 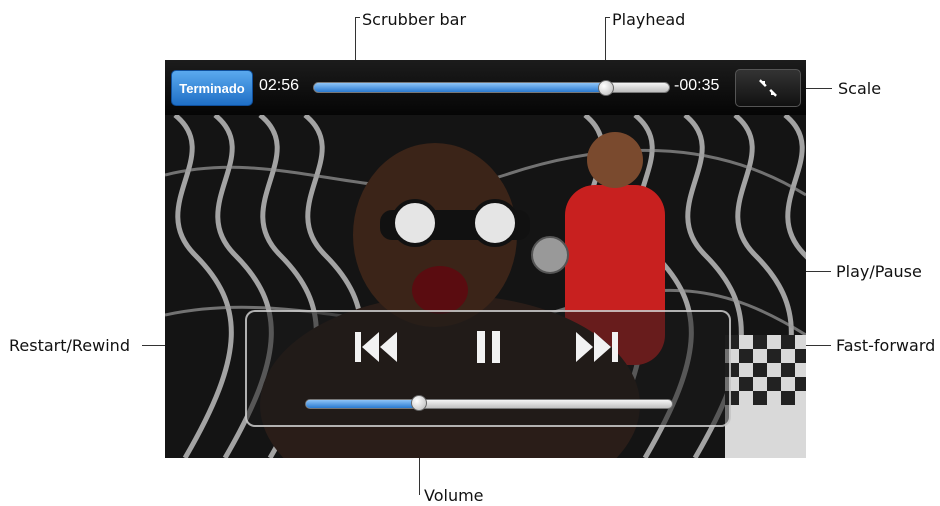 I want to click on pause-icon, so click(x=489, y=347).